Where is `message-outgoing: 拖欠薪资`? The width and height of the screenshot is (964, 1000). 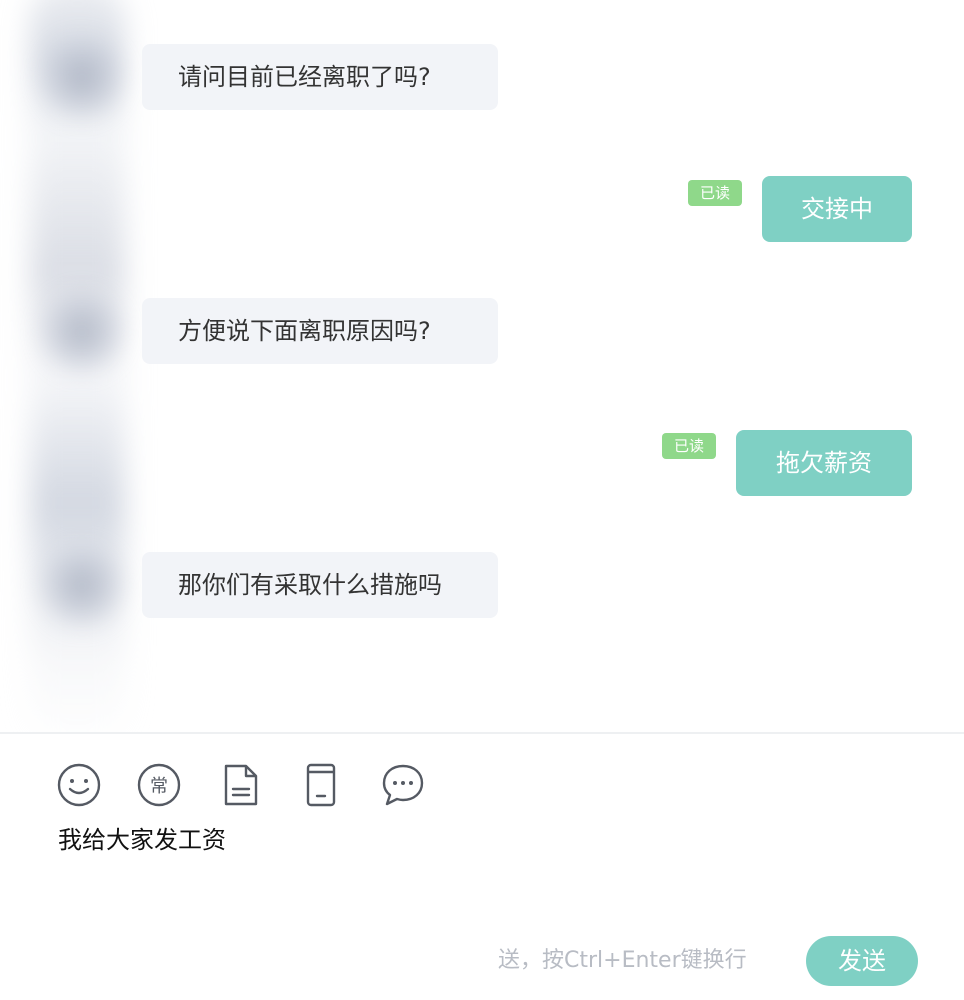 message-outgoing: 拖欠薪资 is located at coordinates (824, 463).